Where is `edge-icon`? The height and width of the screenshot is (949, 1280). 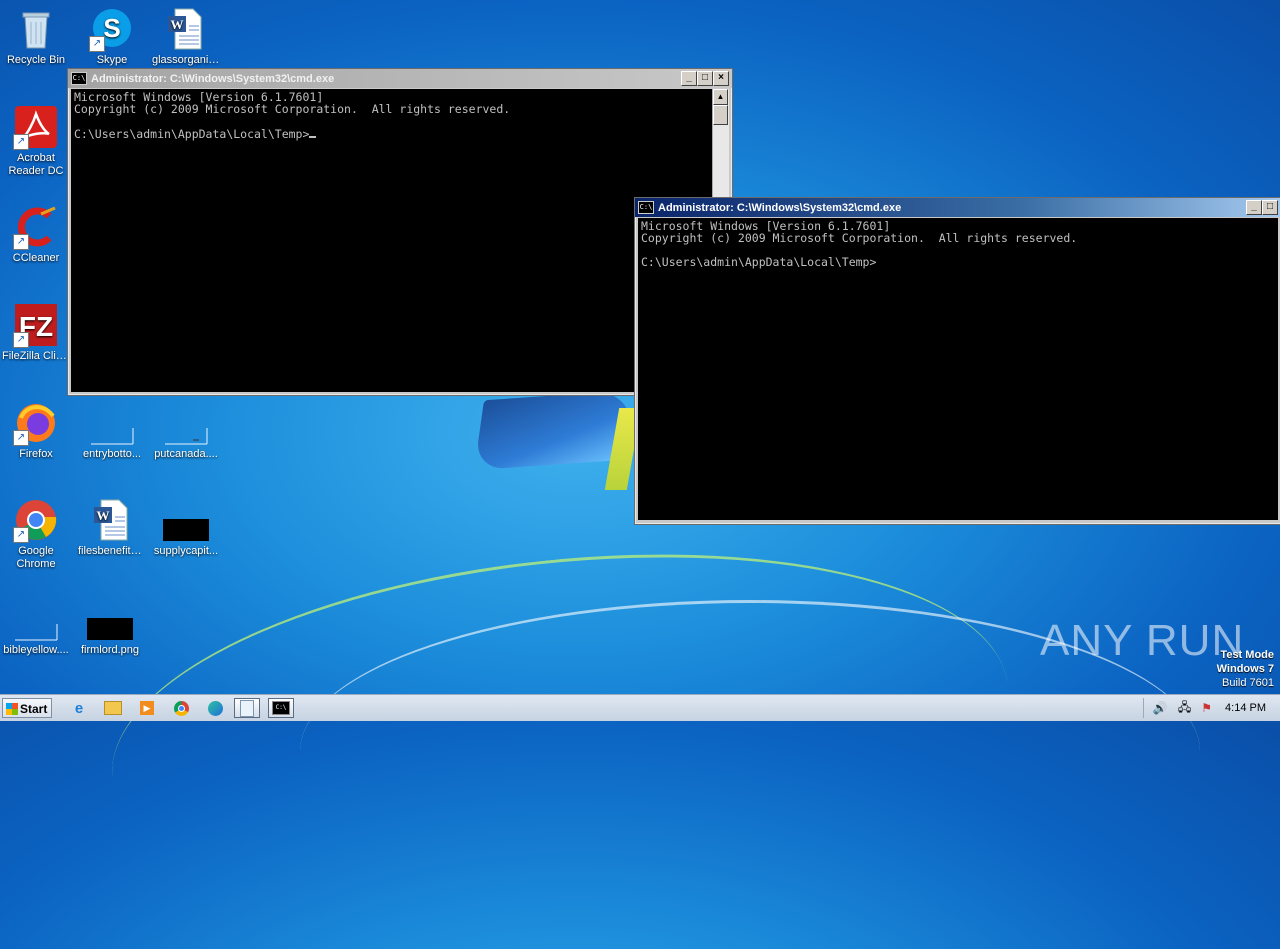
edge-icon is located at coordinates (215, 708).